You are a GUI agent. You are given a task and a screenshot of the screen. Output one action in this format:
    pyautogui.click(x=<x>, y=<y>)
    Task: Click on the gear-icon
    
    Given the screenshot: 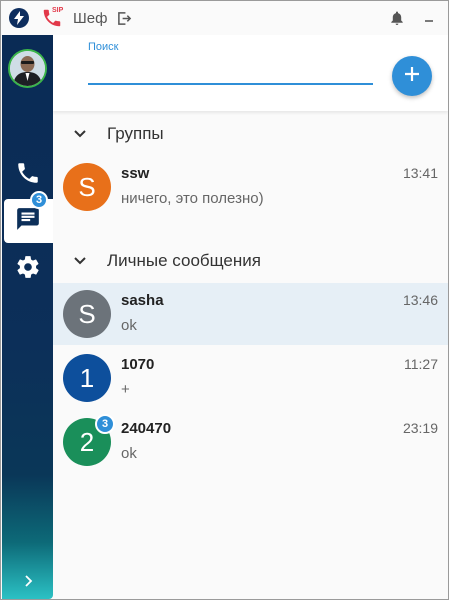 What is the action you would take?
    pyautogui.click(x=28, y=269)
    